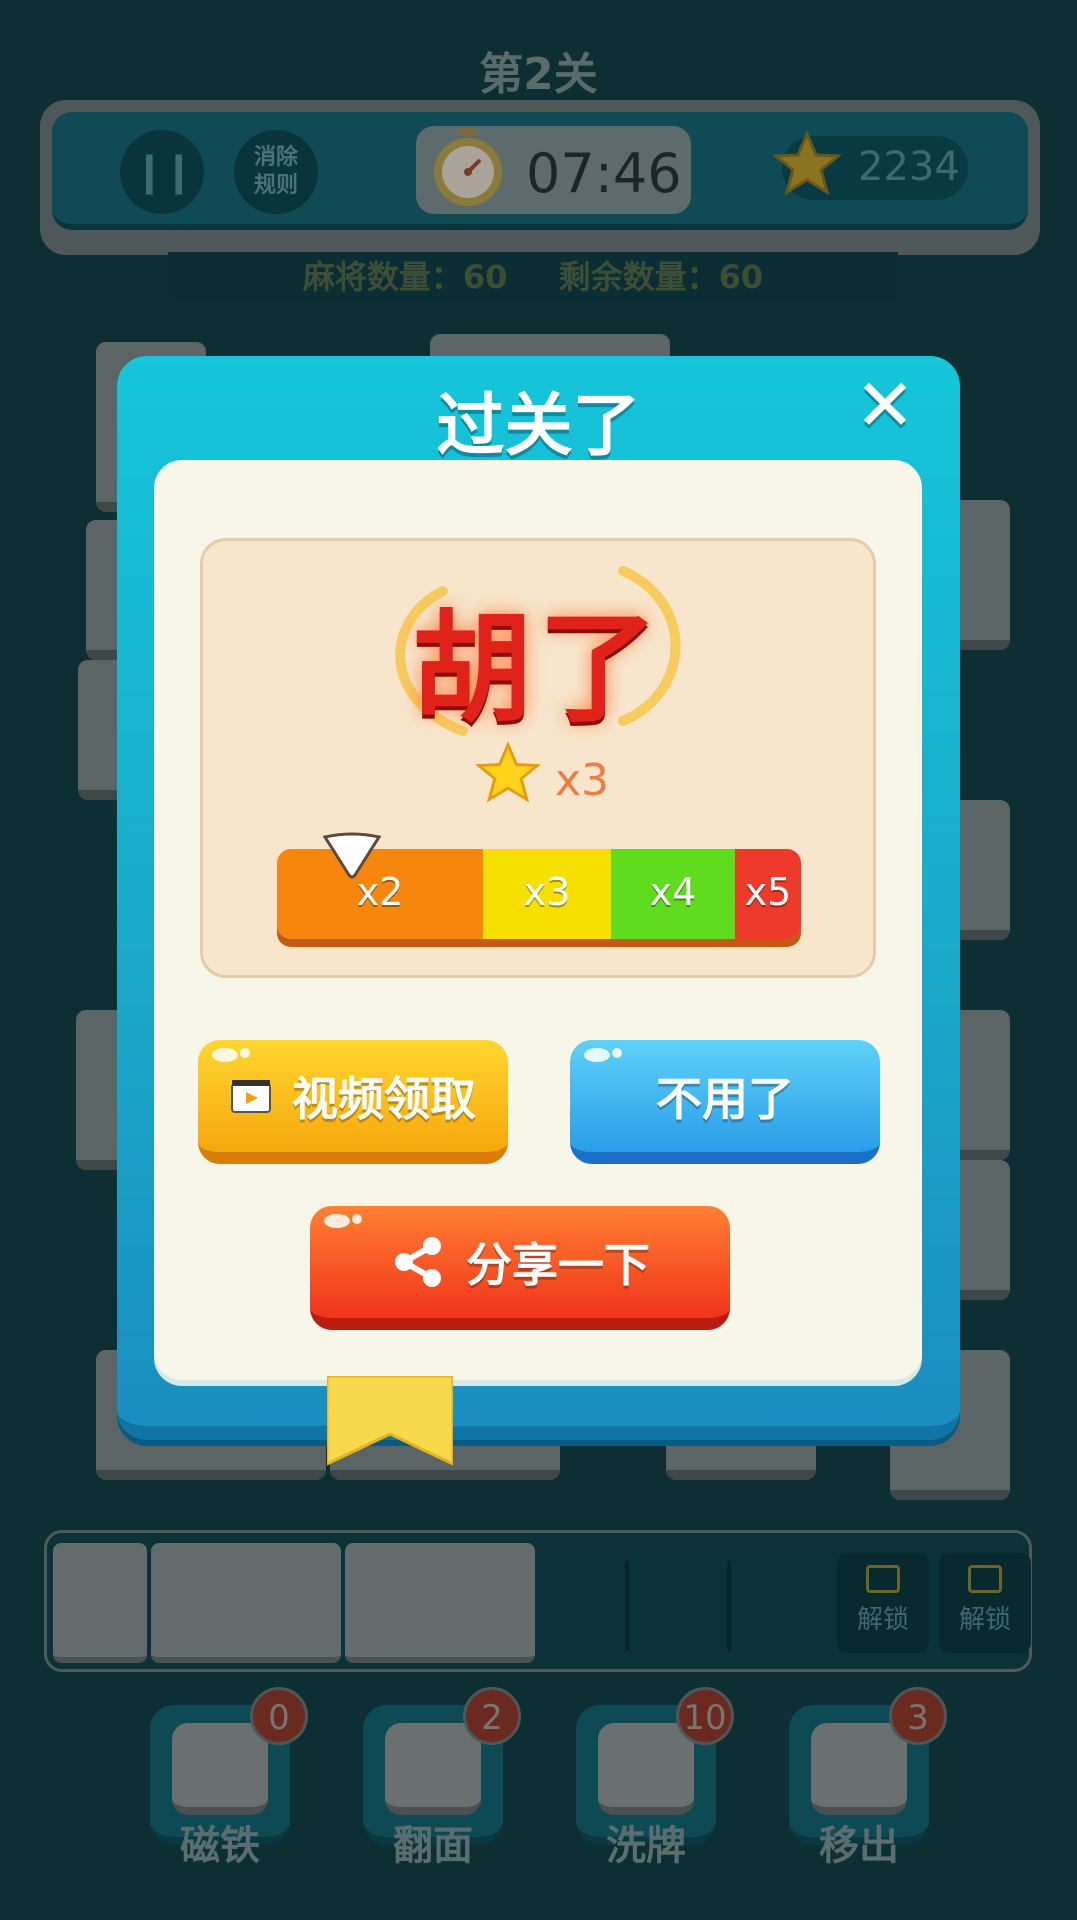  I want to click on count-badge: 0, so click(279, 1716).